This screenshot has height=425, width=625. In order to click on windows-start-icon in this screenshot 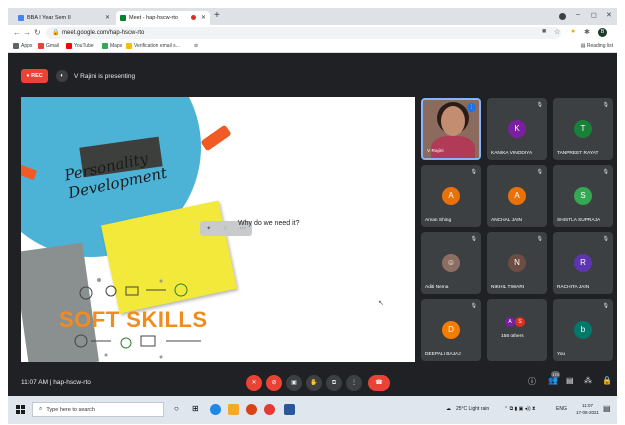, I will do `click(20, 409)`.